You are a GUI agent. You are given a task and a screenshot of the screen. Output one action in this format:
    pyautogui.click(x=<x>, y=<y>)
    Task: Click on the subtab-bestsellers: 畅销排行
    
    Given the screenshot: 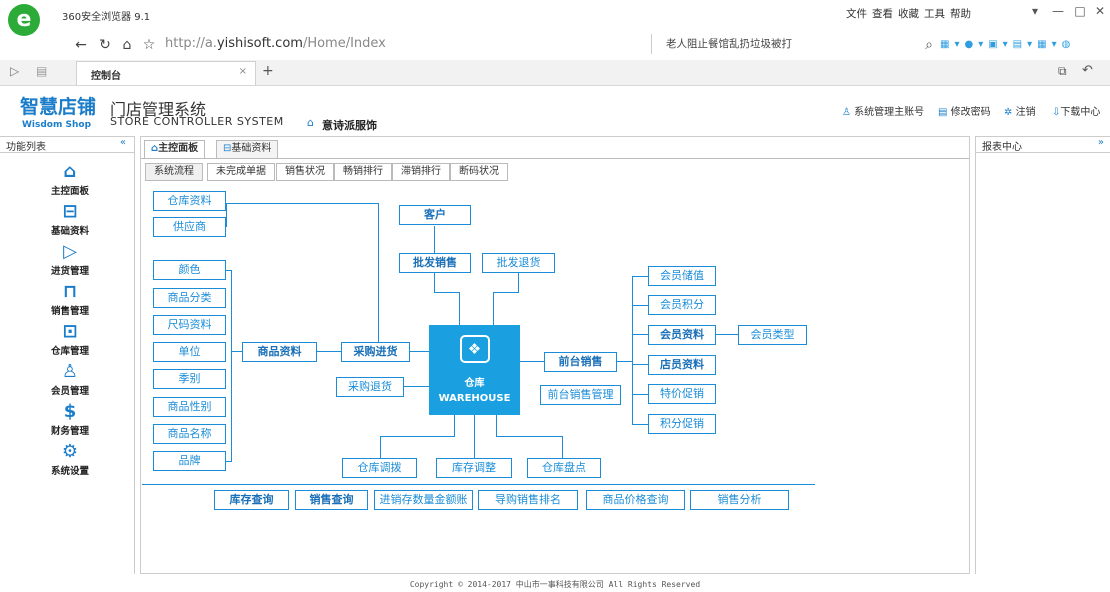 What is the action you would take?
    pyautogui.click(x=363, y=172)
    